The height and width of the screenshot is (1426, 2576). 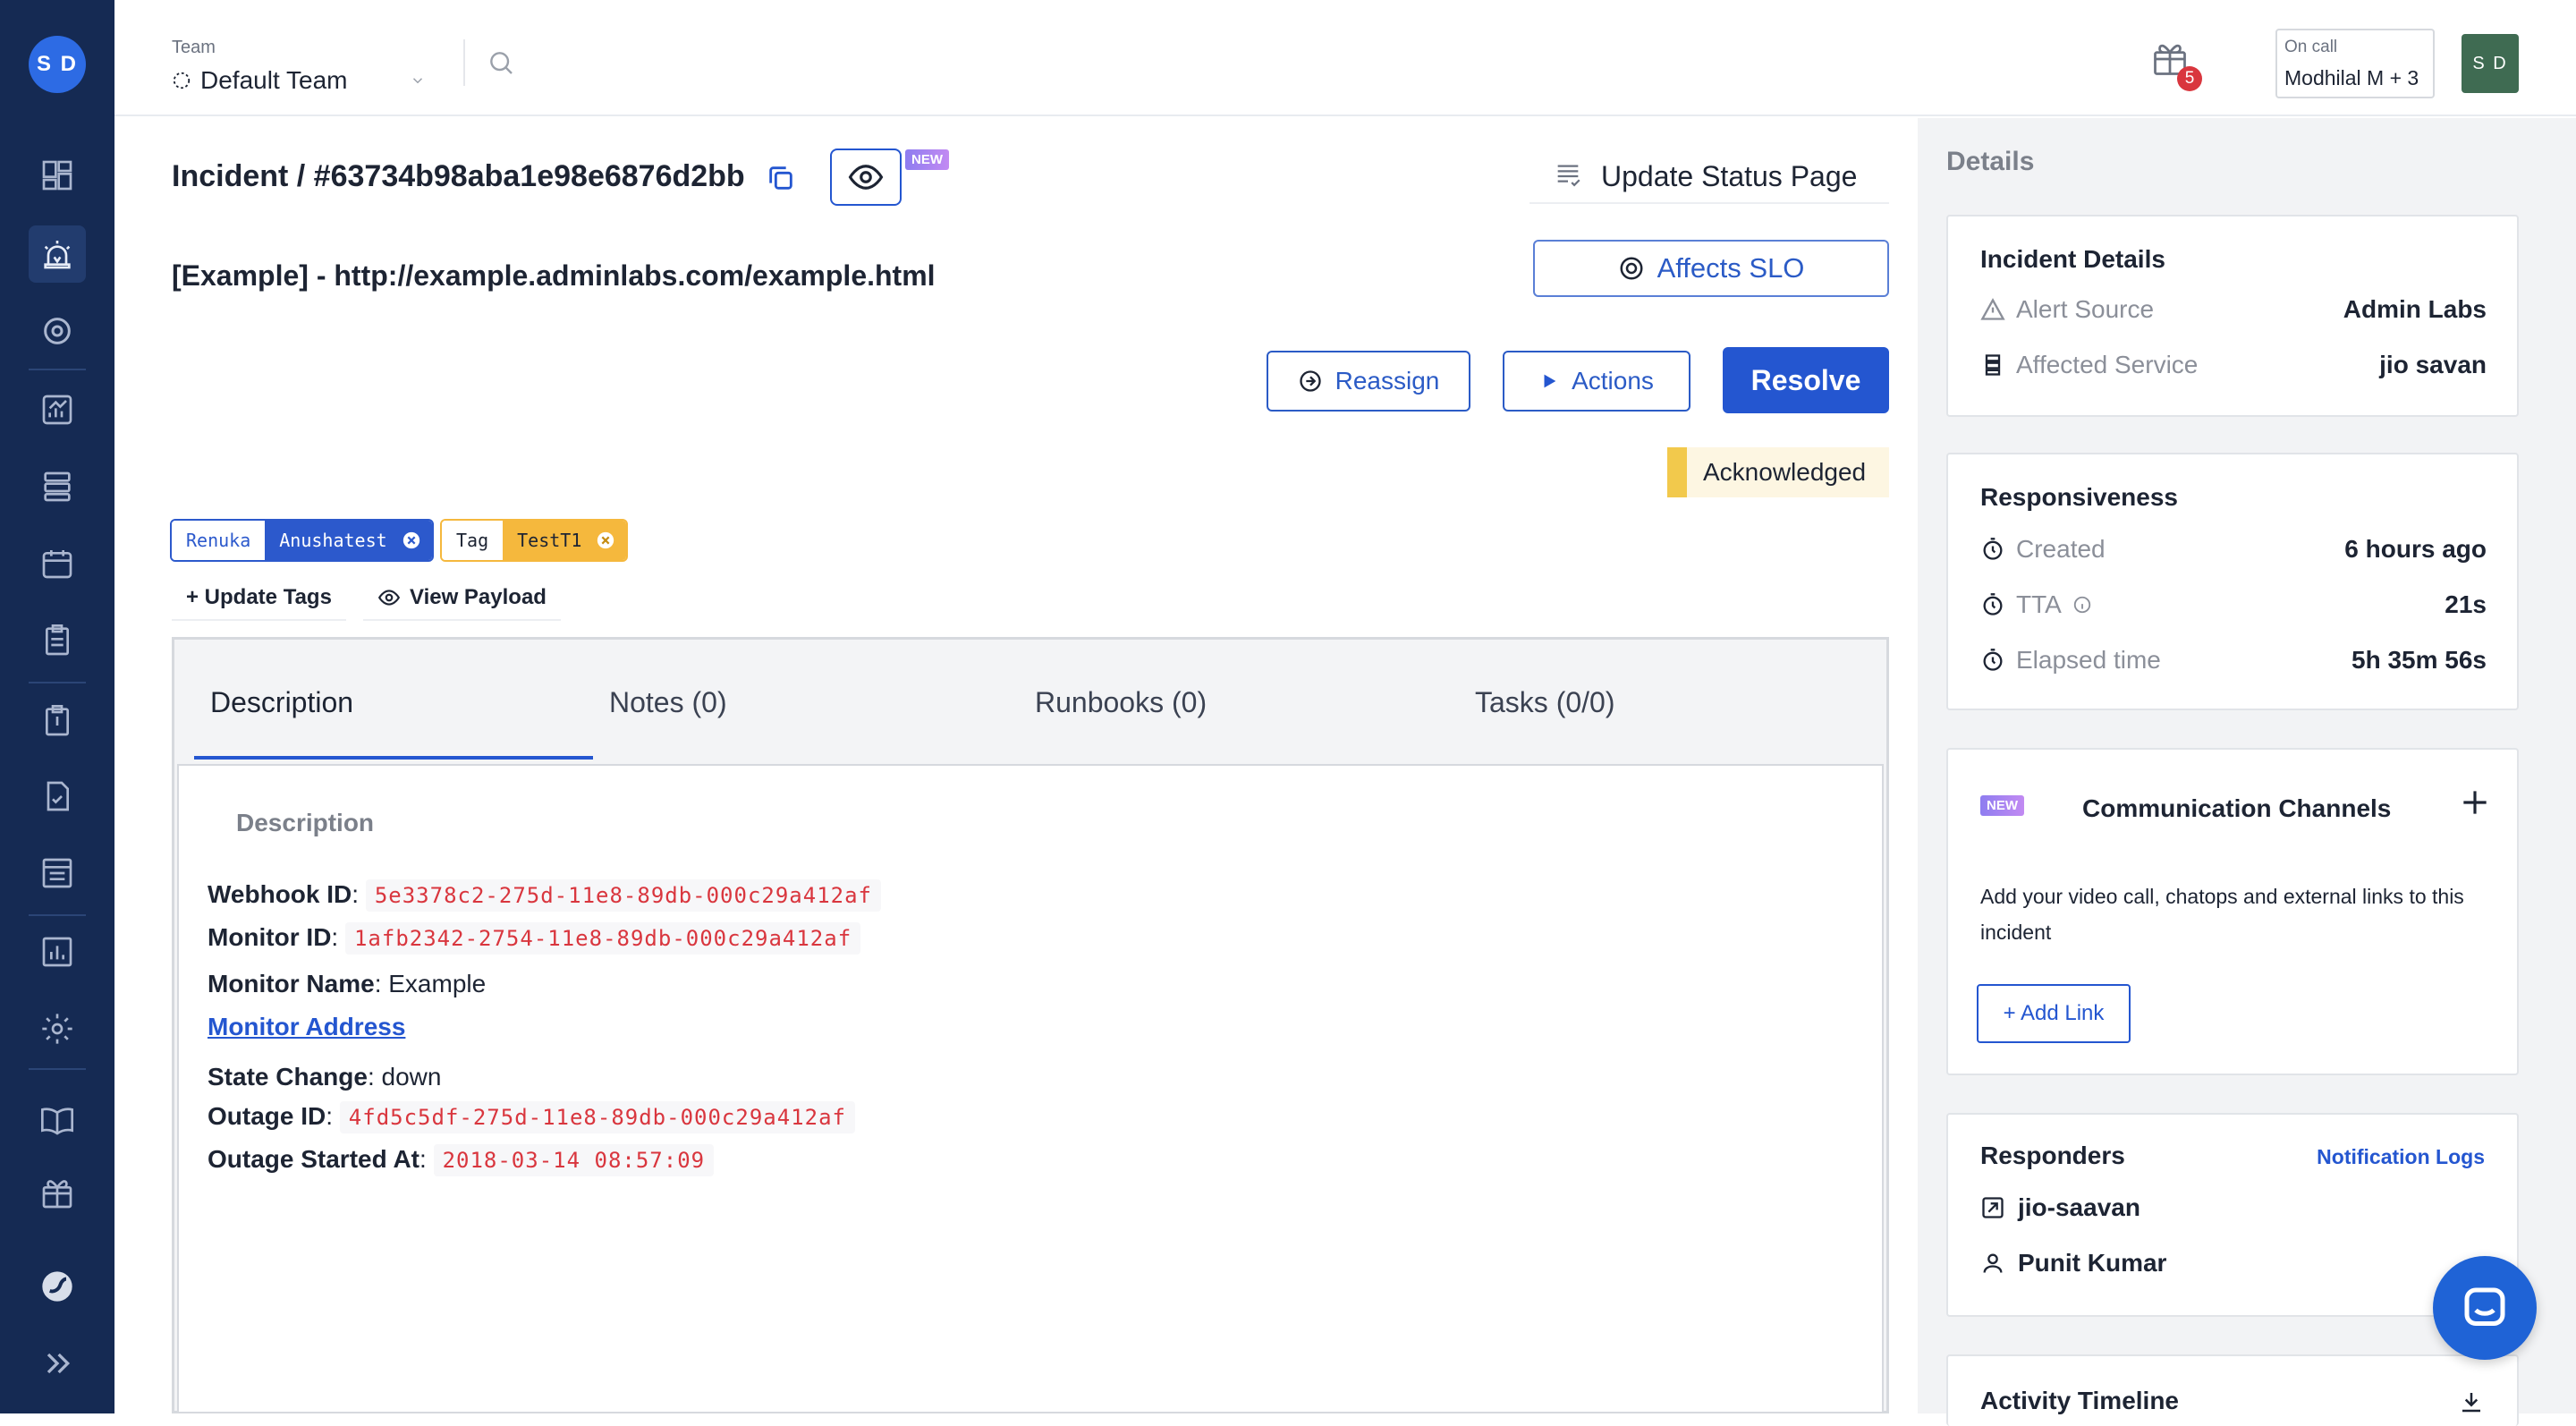 What do you see at coordinates (274, 80) in the screenshot?
I see `team-name: Default Team` at bounding box center [274, 80].